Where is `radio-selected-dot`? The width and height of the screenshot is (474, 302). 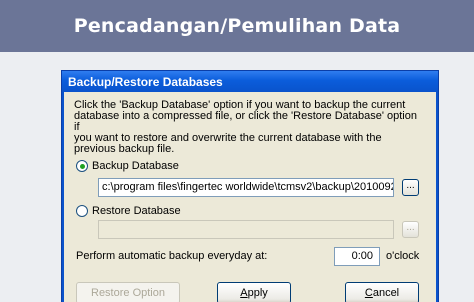 radio-selected-dot is located at coordinates (82, 166).